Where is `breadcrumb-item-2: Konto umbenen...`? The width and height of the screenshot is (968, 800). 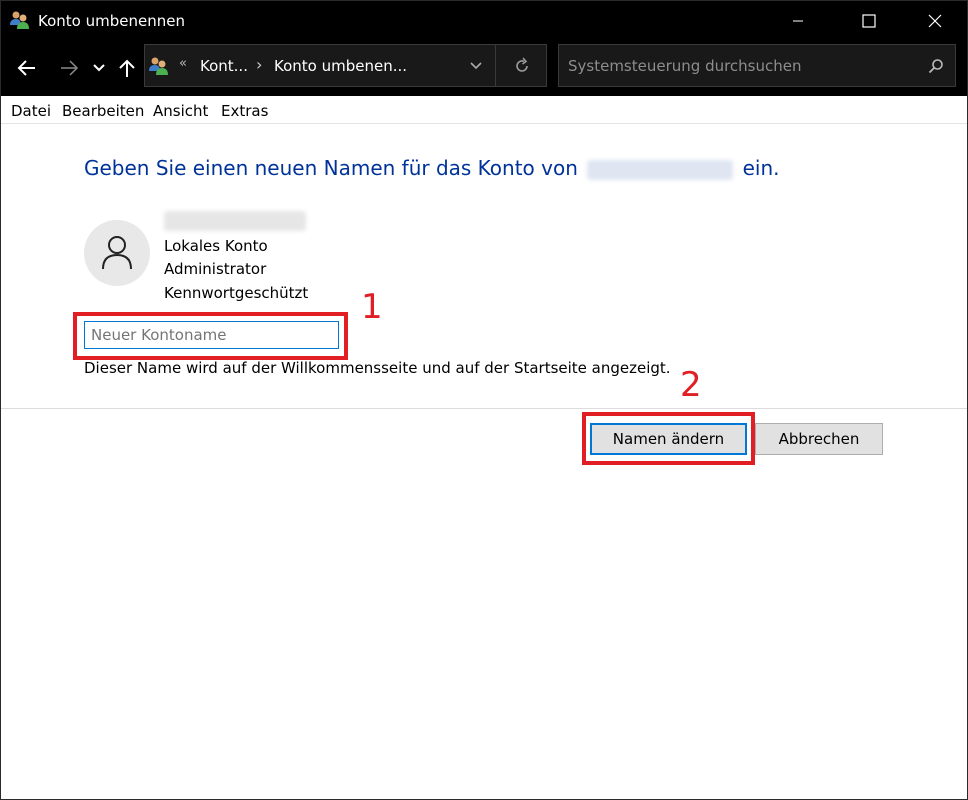 breadcrumb-item-2: Konto umbenen... is located at coordinates (340, 66).